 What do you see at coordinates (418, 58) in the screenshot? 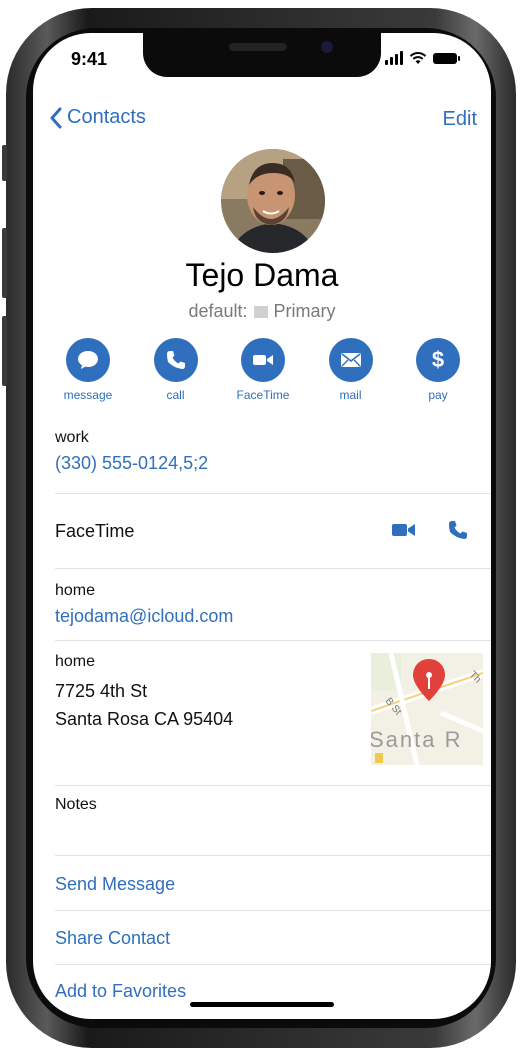
I see `wifi-icon` at bounding box center [418, 58].